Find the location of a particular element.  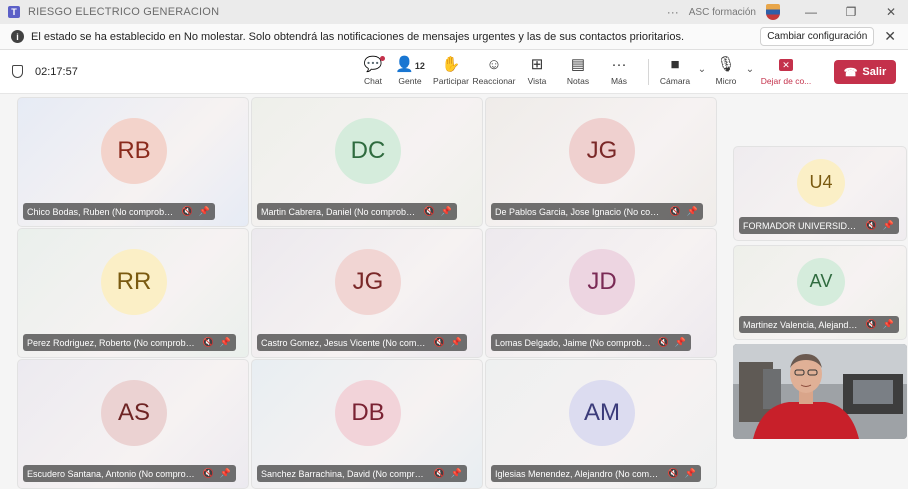

info-icon: i is located at coordinates (17, 36).